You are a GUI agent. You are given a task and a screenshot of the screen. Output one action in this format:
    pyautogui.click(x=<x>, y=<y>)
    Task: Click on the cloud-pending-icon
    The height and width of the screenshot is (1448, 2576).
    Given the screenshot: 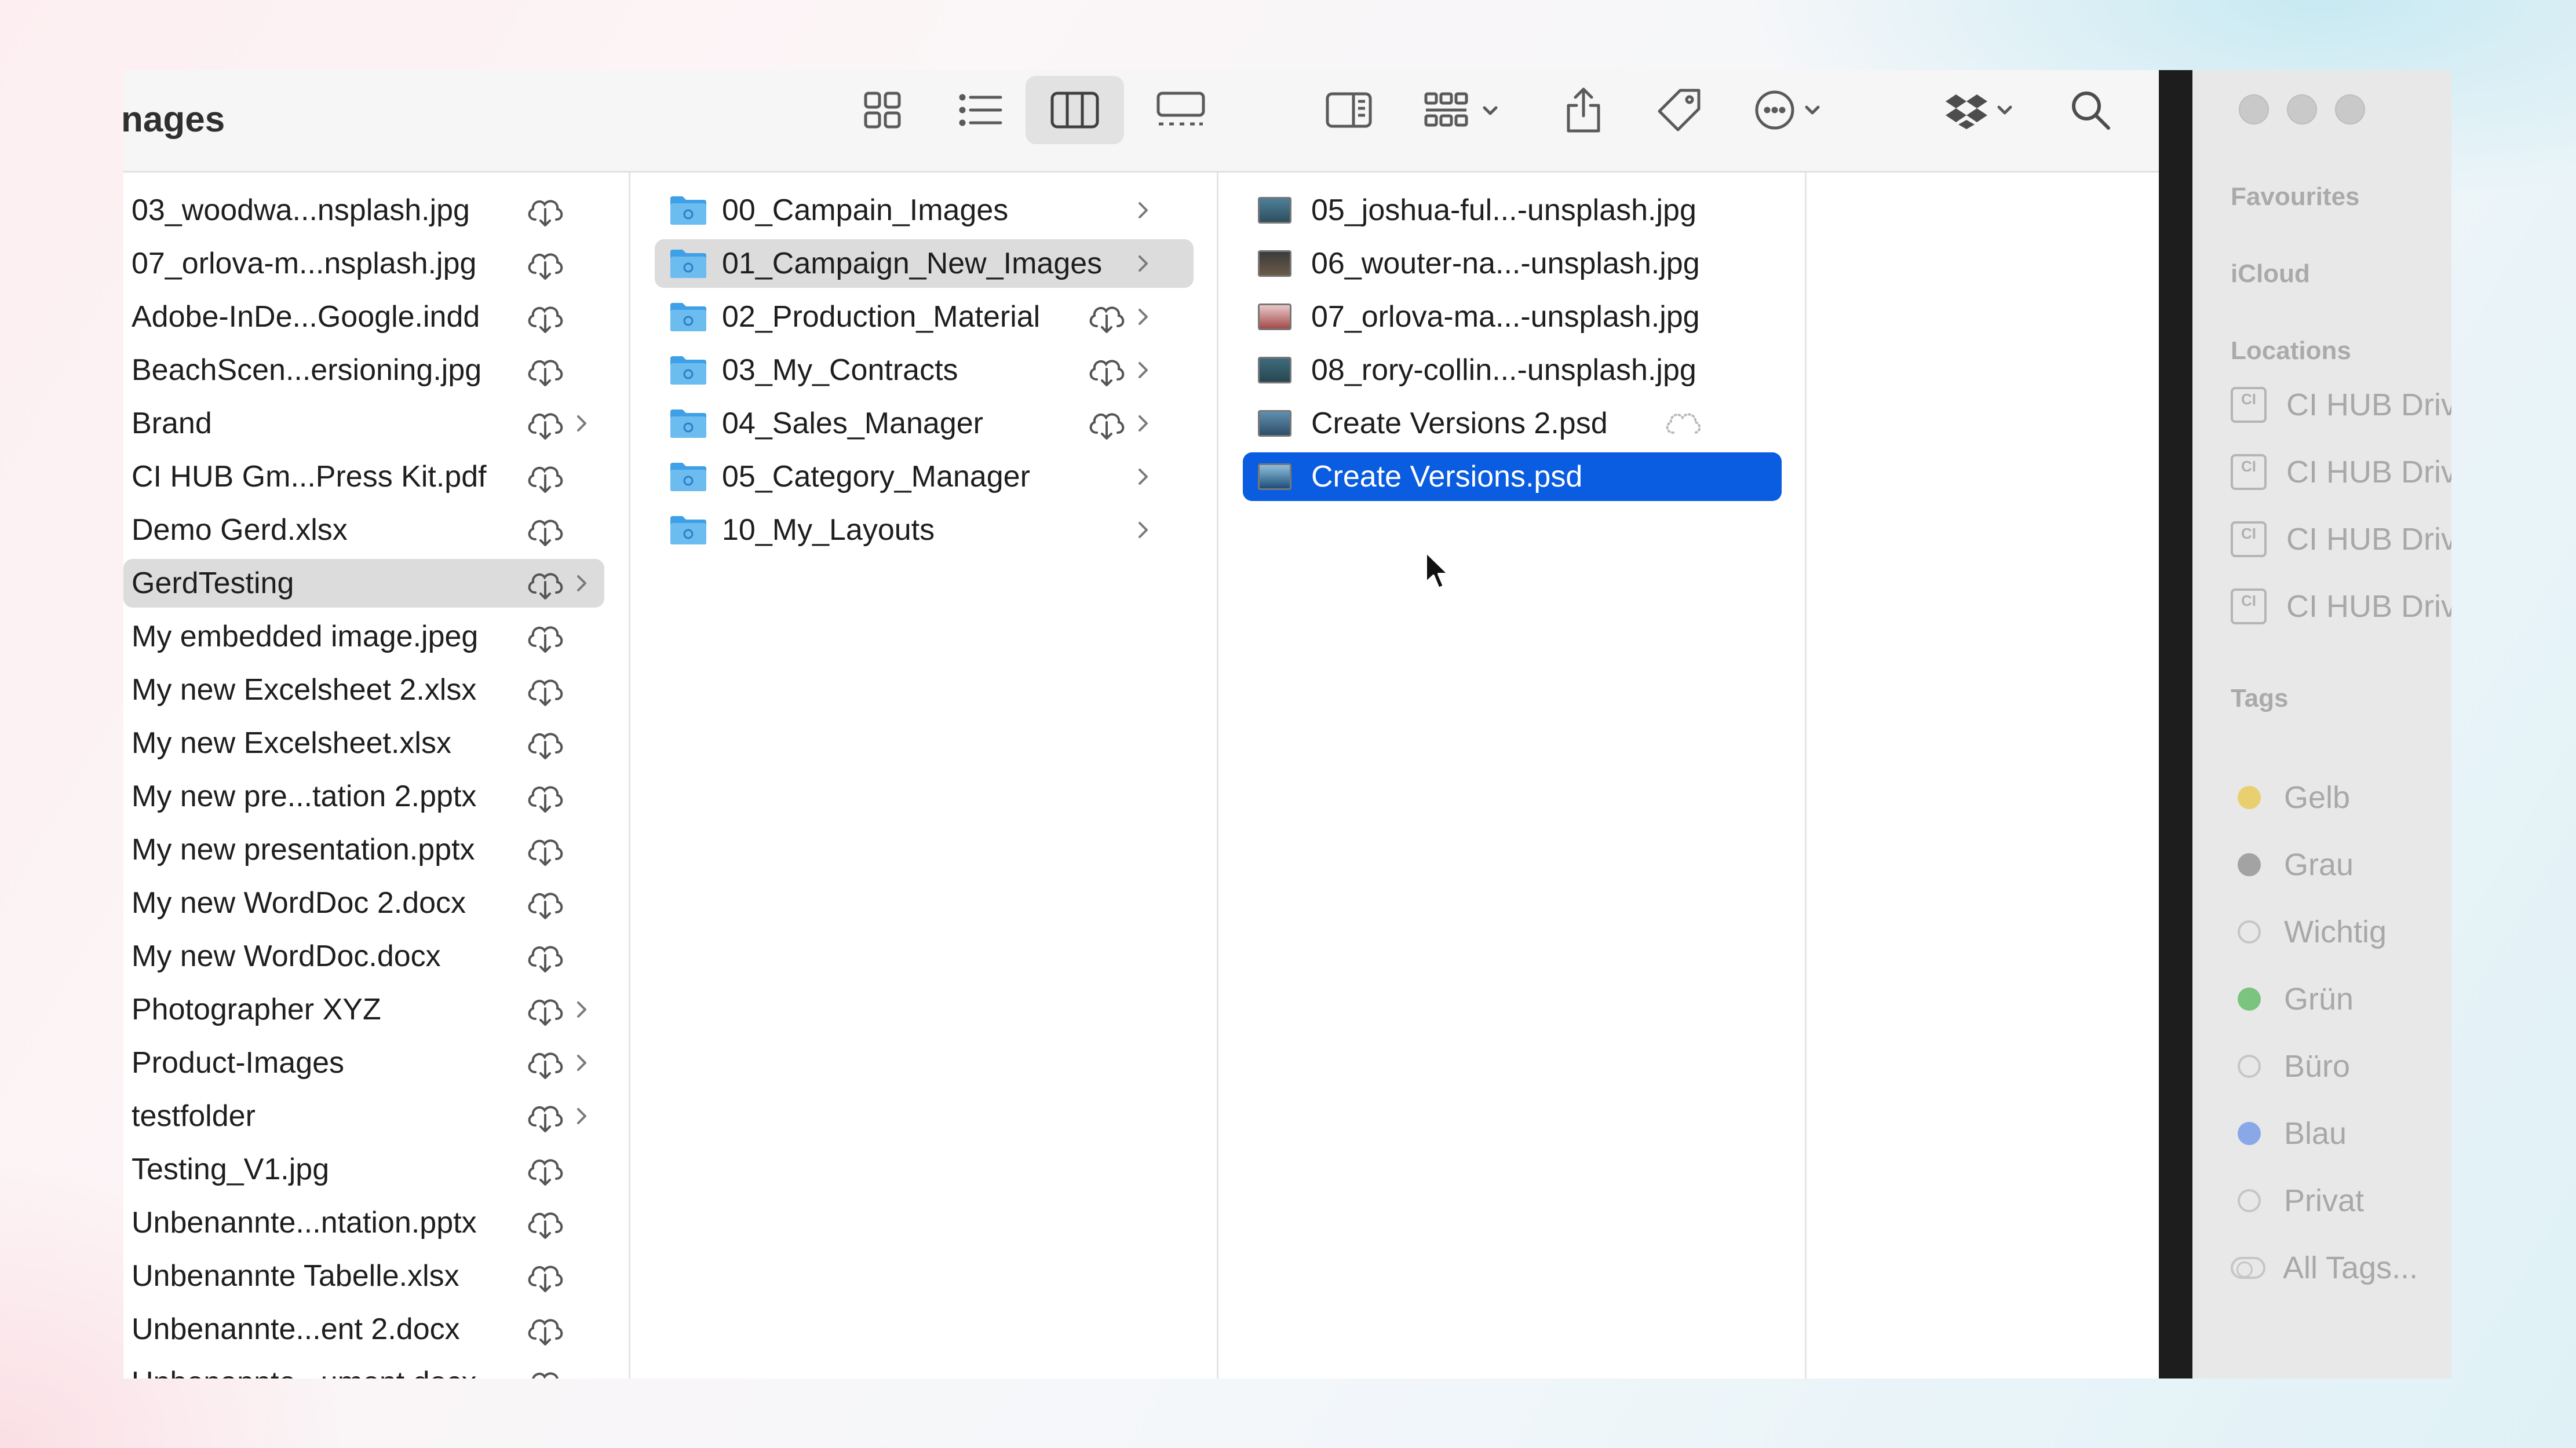 What is the action you would take?
    pyautogui.click(x=1683, y=423)
    